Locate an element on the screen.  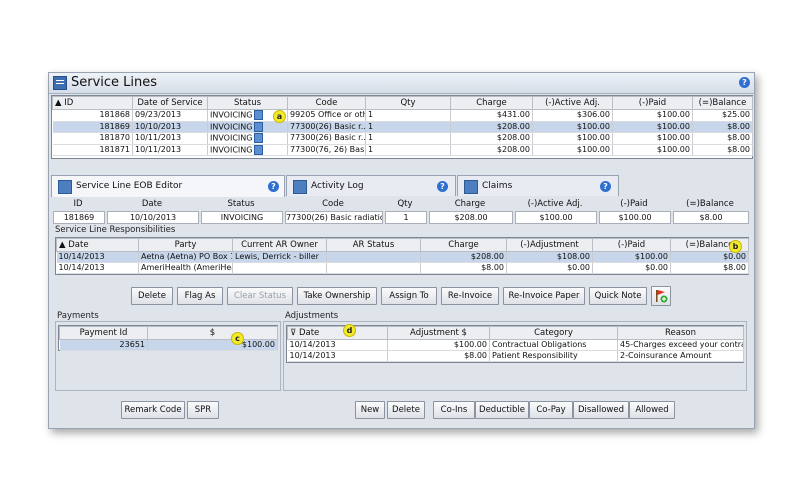
col-header-adjustment: Adjustment $ is located at coordinates (438, 333).